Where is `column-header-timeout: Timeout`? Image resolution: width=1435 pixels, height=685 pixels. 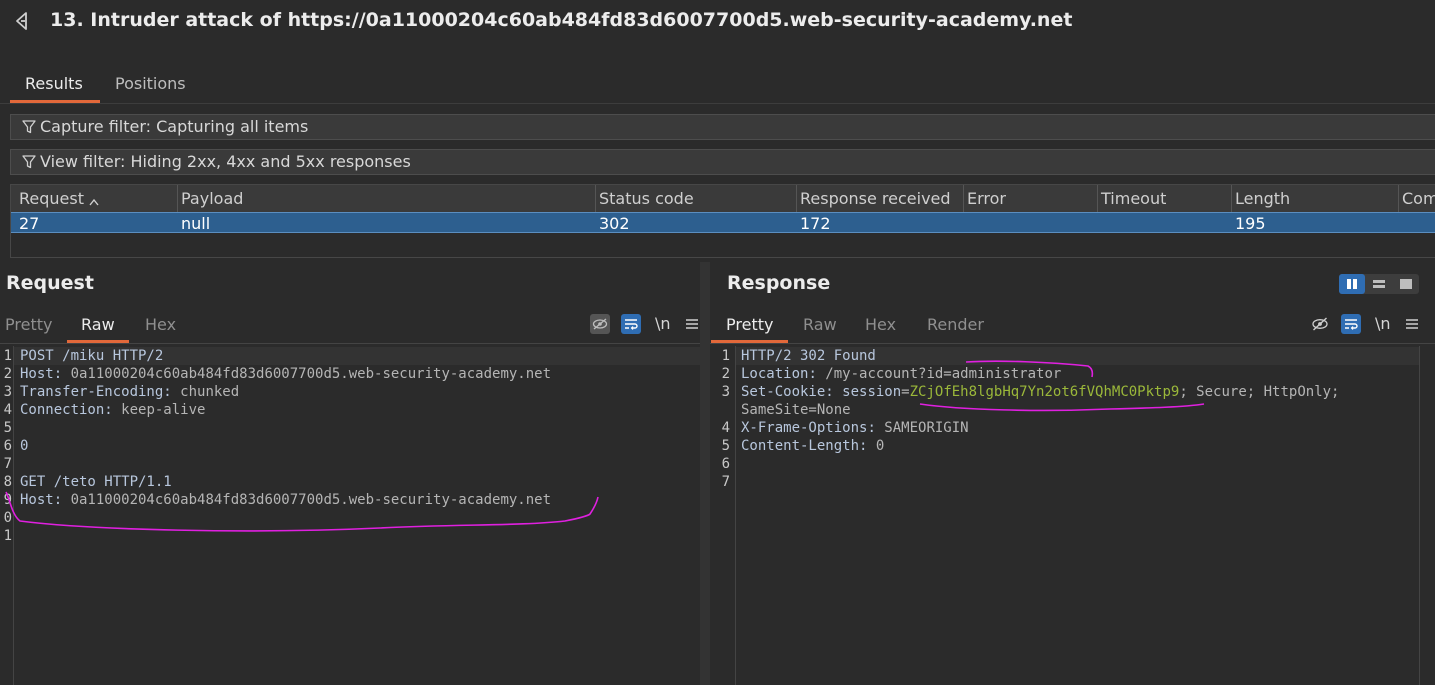 column-header-timeout: Timeout is located at coordinates (1133, 198).